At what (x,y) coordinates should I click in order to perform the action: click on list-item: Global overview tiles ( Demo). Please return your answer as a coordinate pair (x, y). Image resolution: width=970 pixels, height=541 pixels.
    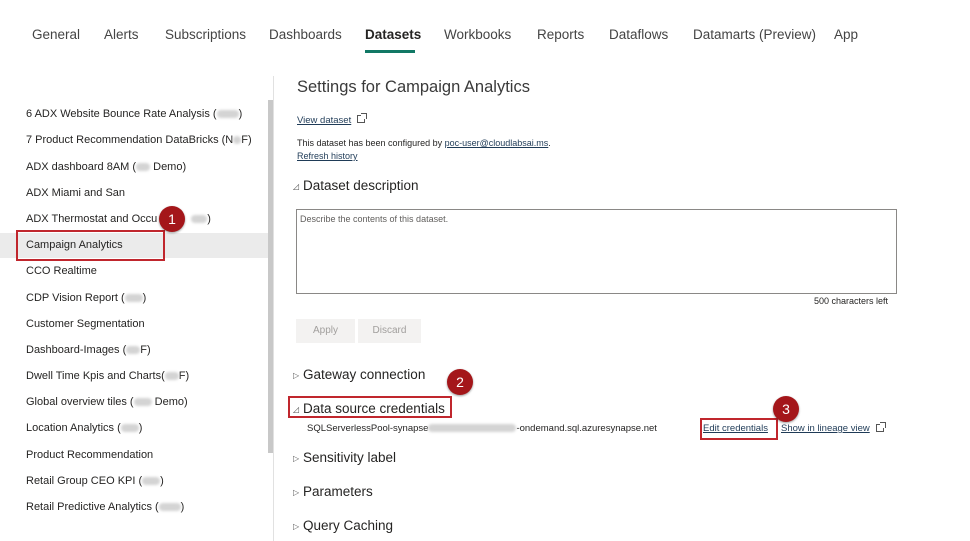
    Looking at the image, I should click on (107, 402).